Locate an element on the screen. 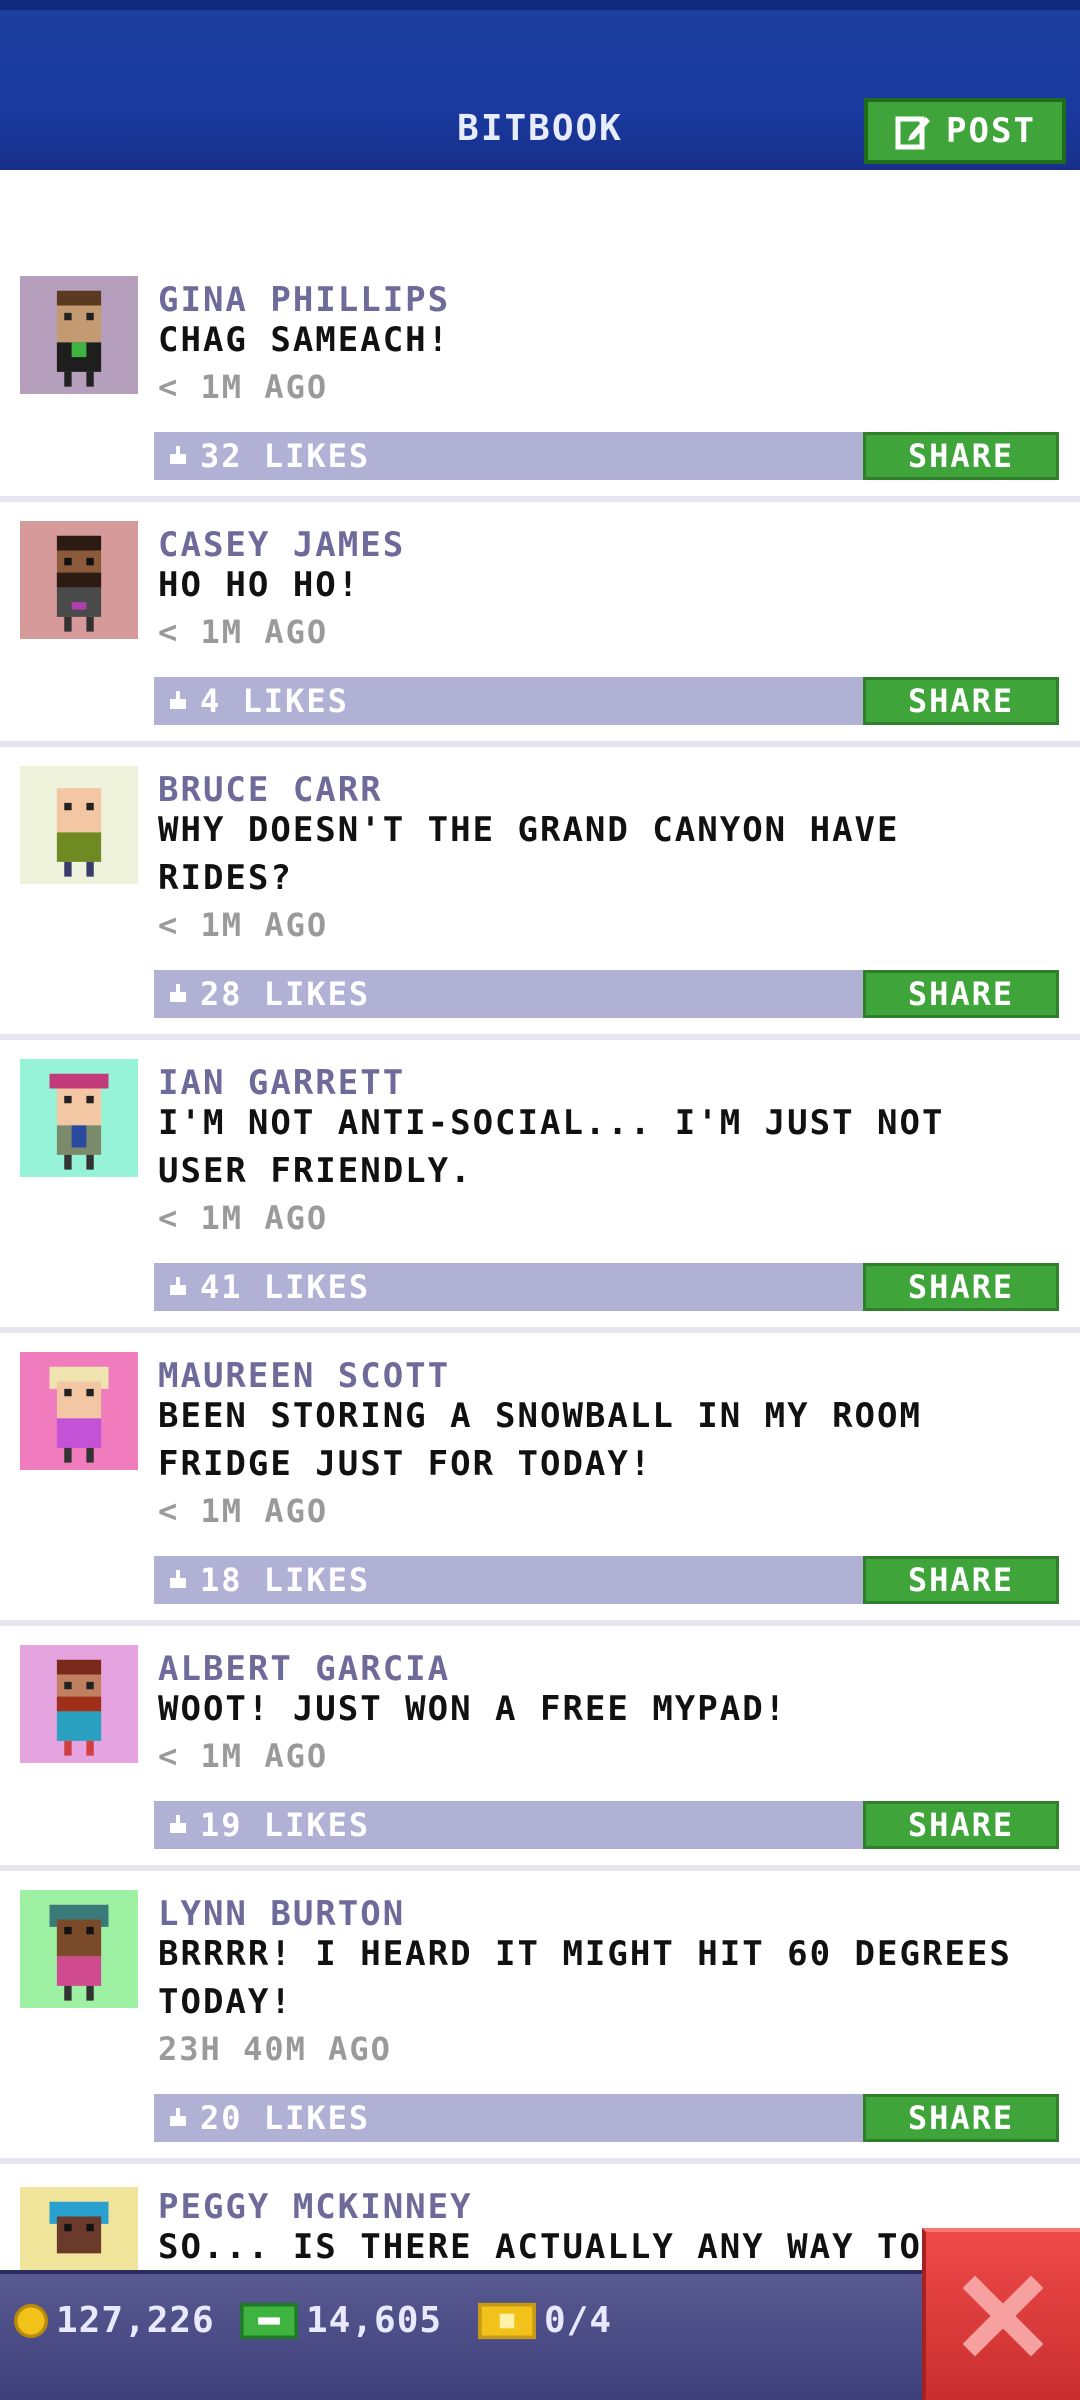  author-name: LYNN BURTON is located at coordinates (281, 1914).